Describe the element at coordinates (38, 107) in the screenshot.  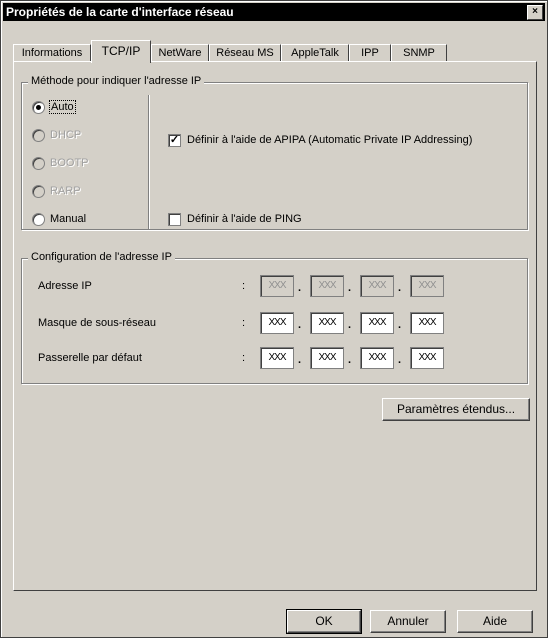
I see `radio-auto-indicator` at that location.